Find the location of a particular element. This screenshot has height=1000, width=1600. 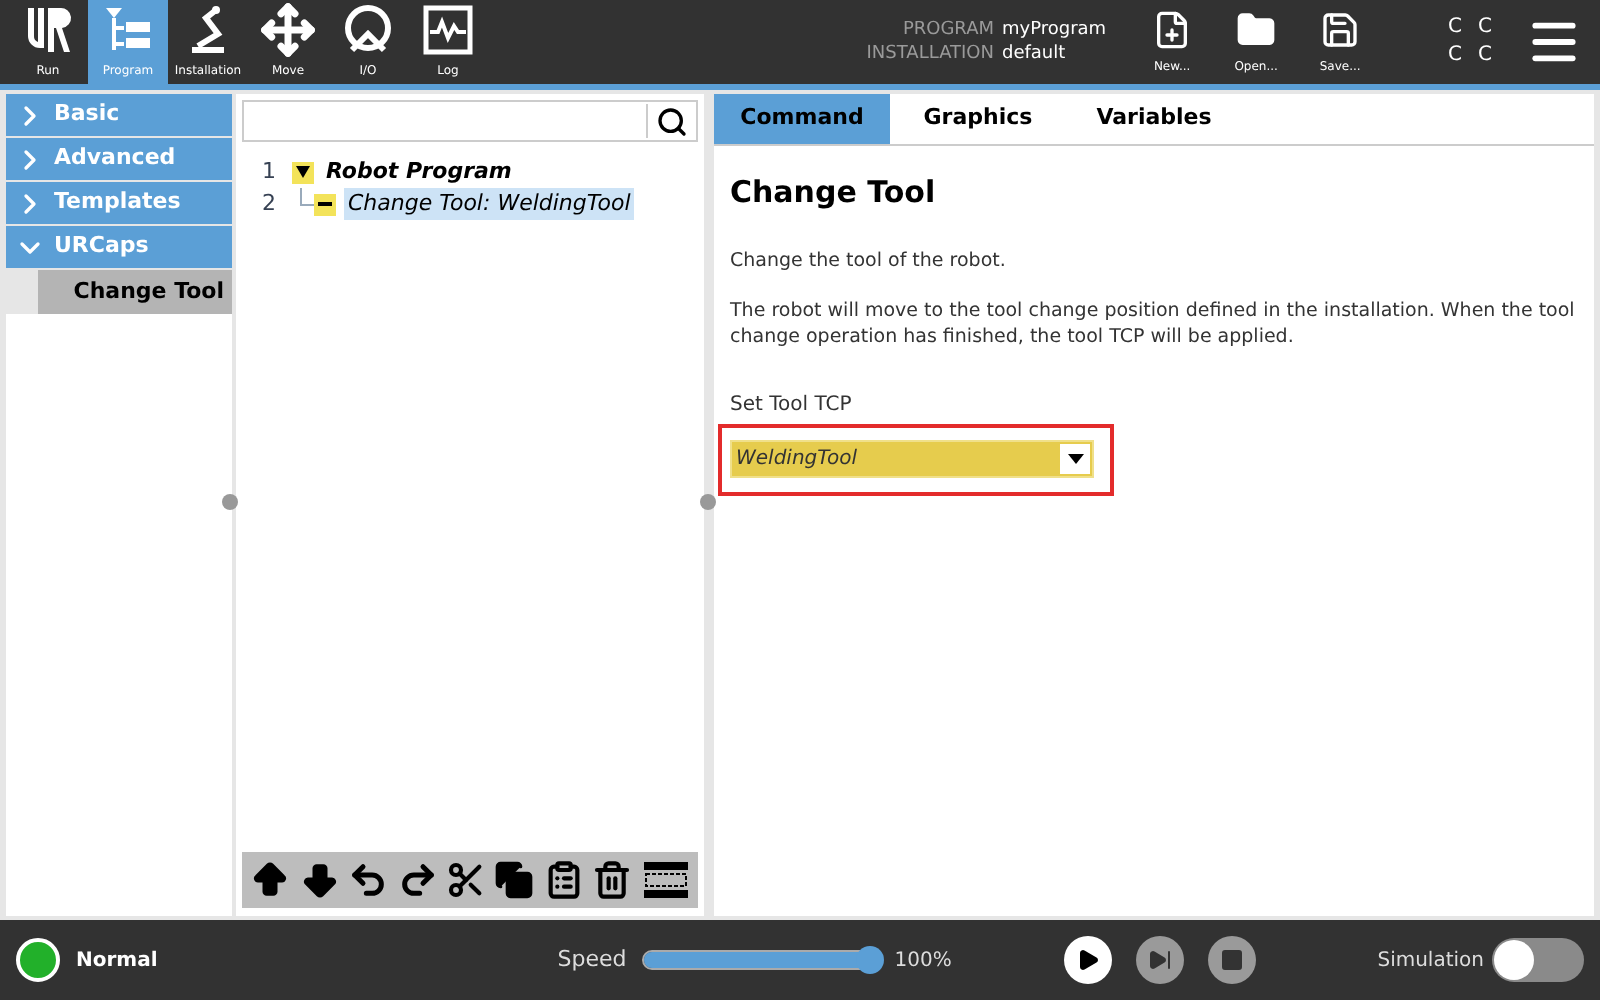

info-label: PROGRAM is located at coordinates (947, 30).